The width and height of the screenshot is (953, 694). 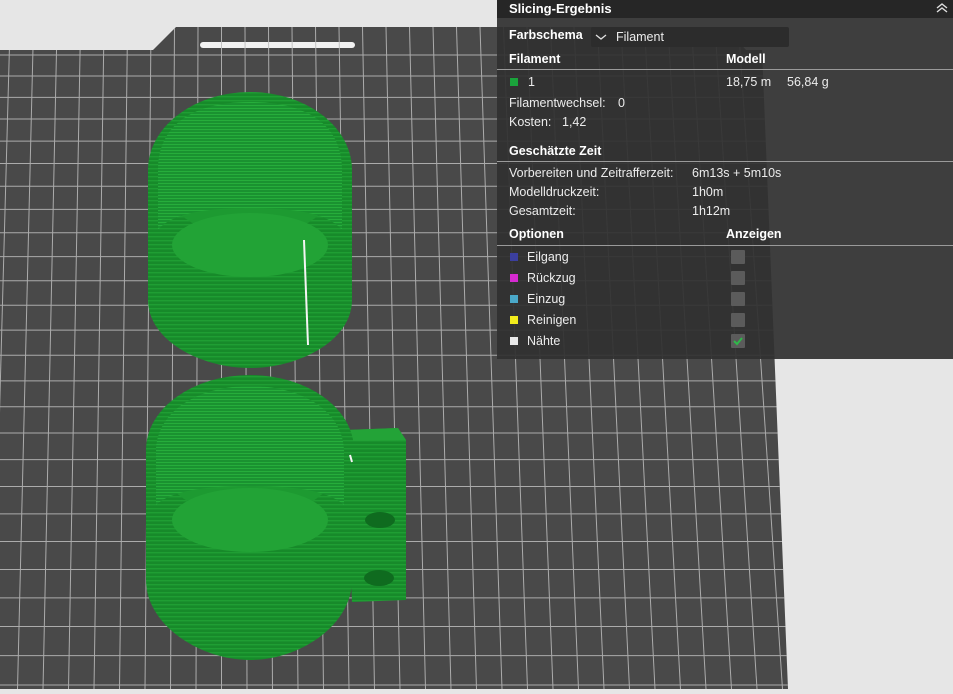 I want to click on option-label-wipe: Reinigen, so click(x=552, y=320).